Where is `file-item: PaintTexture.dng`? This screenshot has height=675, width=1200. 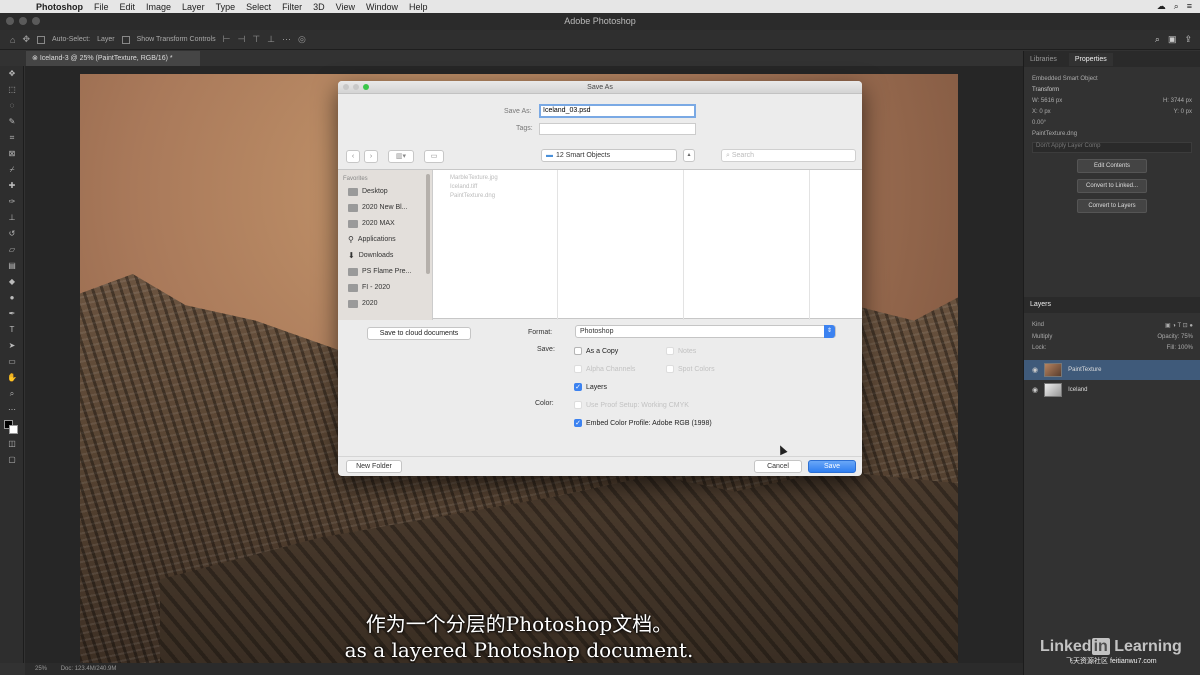 file-item: PaintTexture.dng is located at coordinates (495, 196).